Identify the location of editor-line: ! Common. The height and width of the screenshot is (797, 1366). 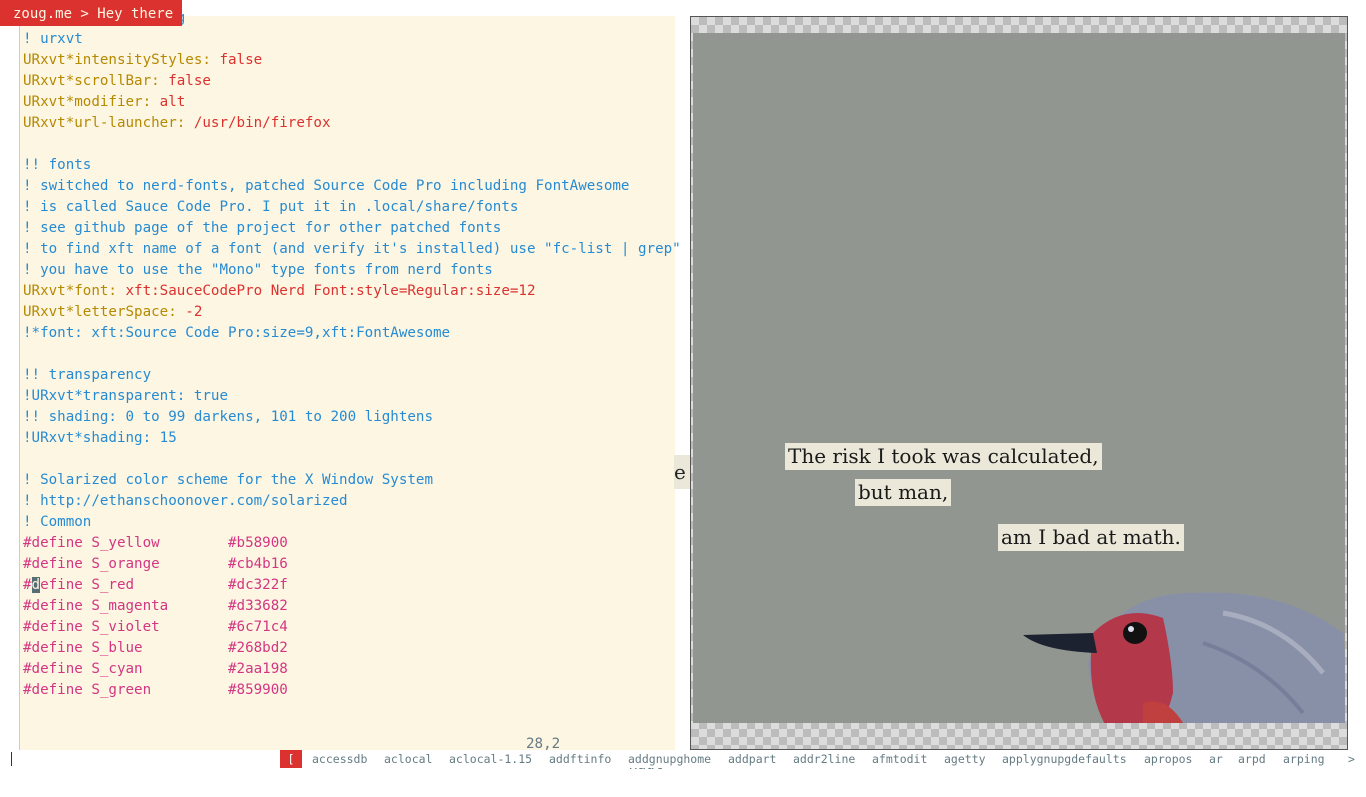
(352, 522).